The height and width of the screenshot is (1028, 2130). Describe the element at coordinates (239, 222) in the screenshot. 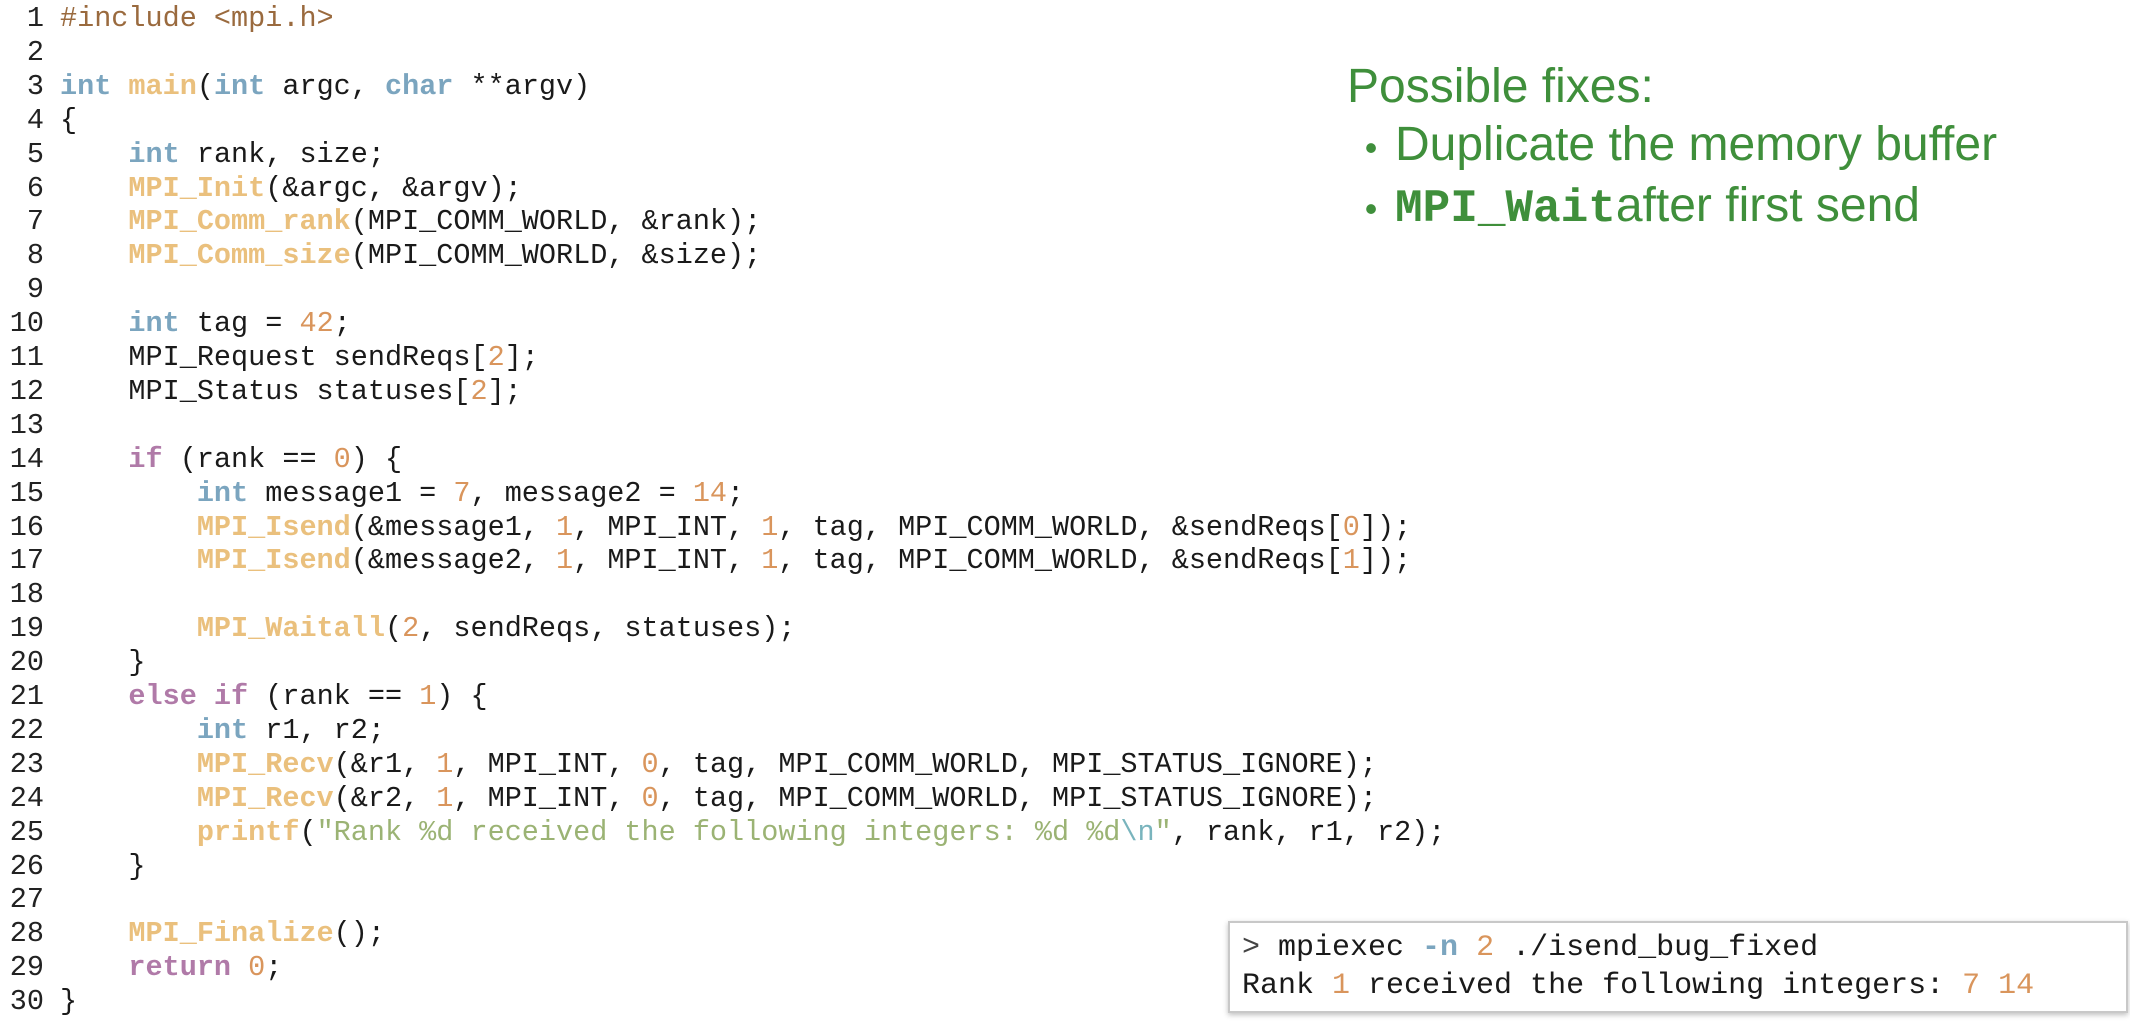

I see `code-token: MPI_Comm_rank` at that location.